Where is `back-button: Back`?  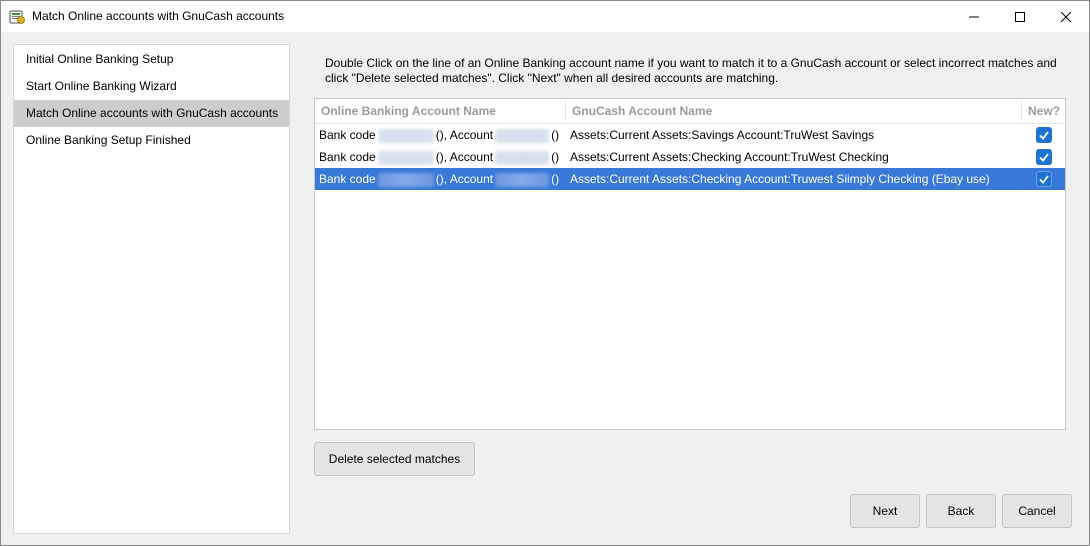 back-button: Back is located at coordinates (961, 511).